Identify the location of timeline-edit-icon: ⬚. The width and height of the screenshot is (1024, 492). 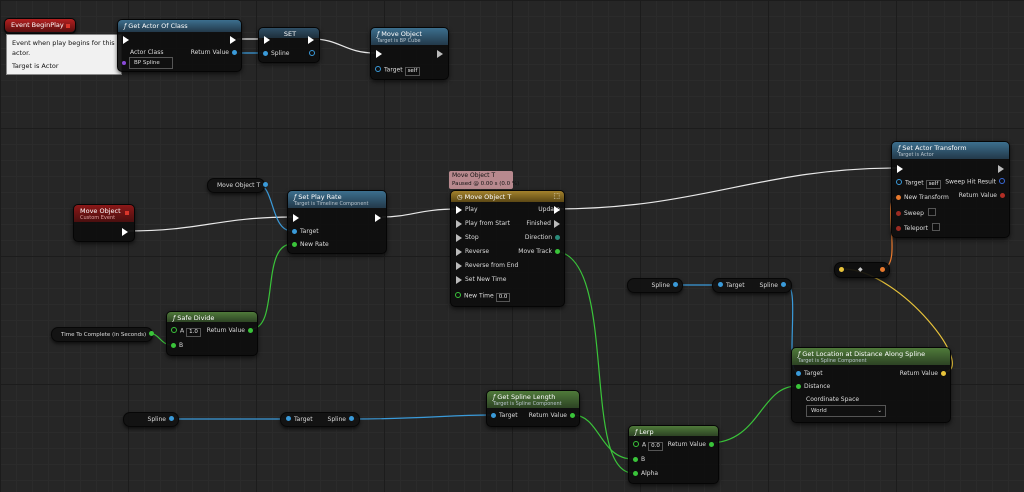
(556, 196).